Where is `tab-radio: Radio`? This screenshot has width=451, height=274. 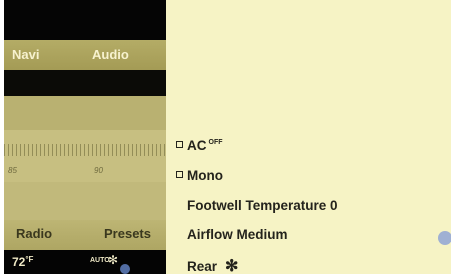 tab-radio: Radio is located at coordinates (34, 233).